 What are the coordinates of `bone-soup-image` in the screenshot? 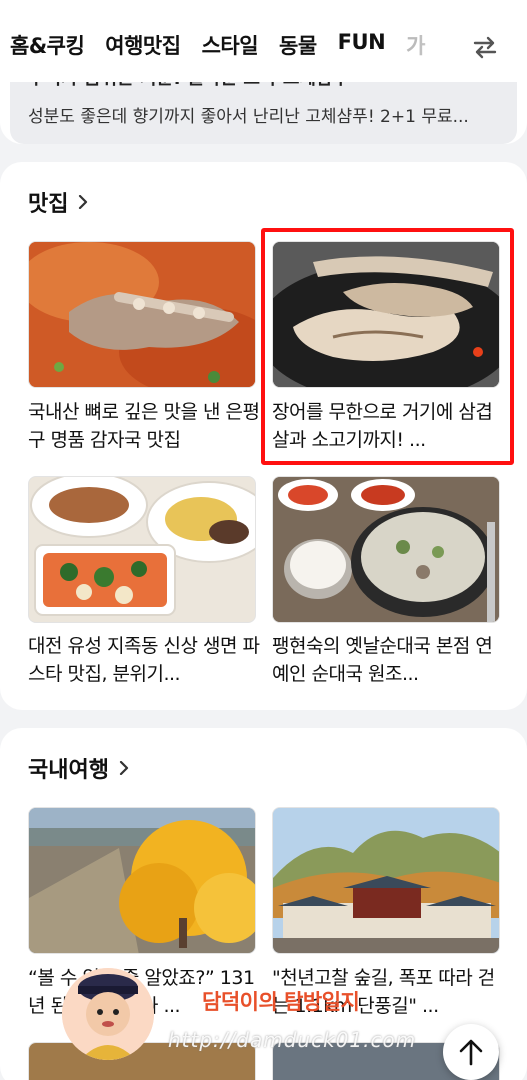 It's located at (142, 314).